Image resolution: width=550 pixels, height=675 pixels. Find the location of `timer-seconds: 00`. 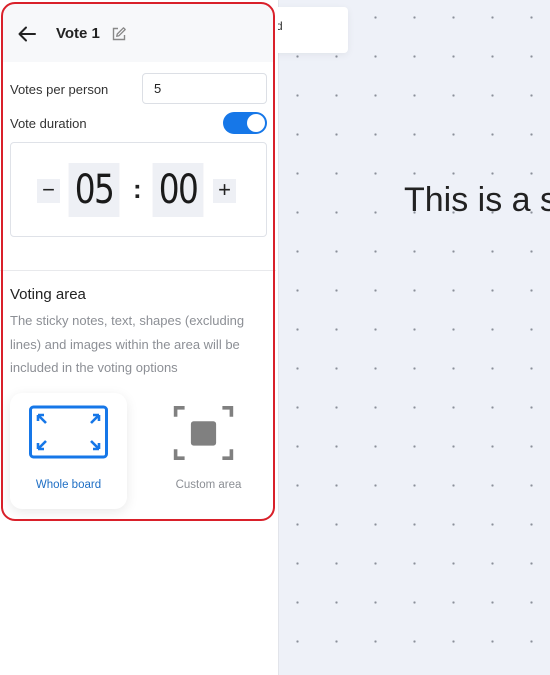

timer-seconds: 00 is located at coordinates (178, 190).